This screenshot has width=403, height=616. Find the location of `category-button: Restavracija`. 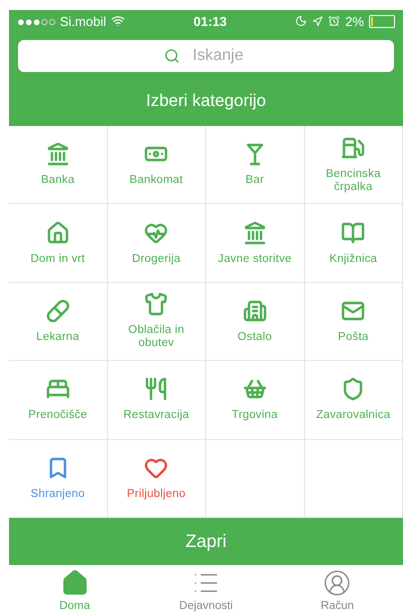

category-button: Restavracija is located at coordinates (157, 400).